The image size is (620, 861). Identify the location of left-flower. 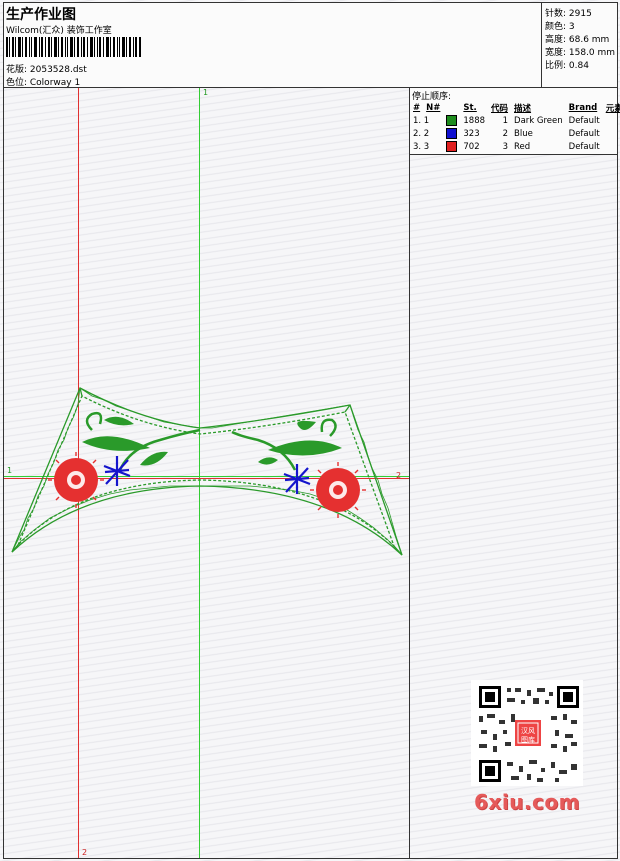
(76, 480).